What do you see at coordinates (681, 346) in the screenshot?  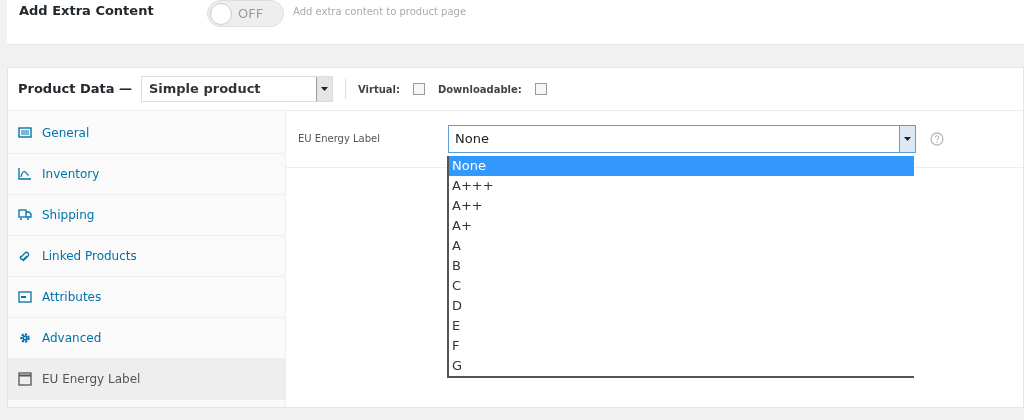 I see `dropdown-option: F` at bounding box center [681, 346].